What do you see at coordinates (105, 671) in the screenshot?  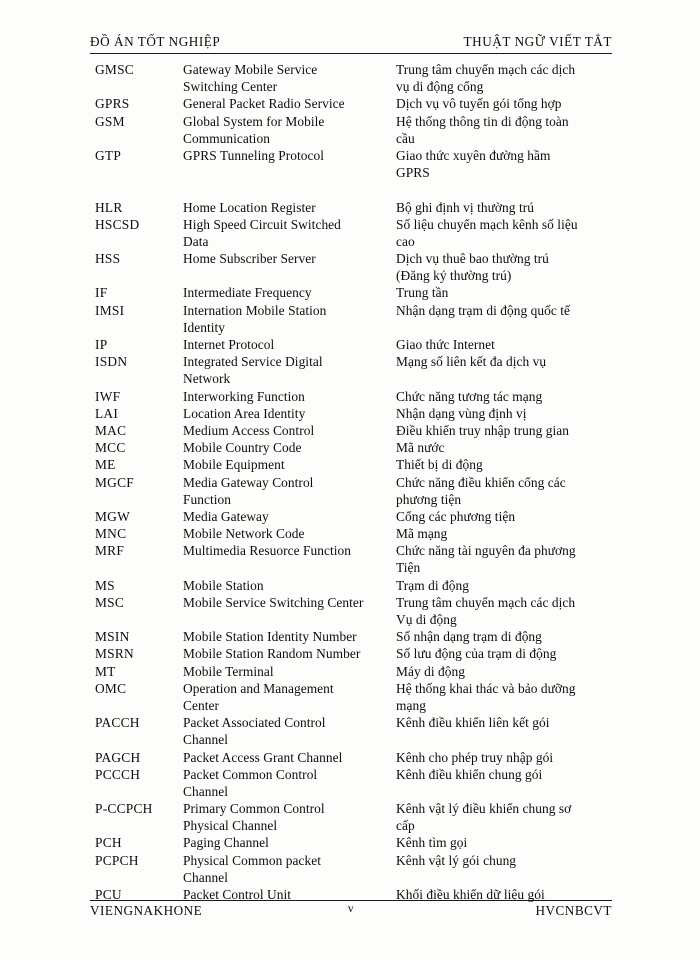 I see `abbreviation-cell: MT` at bounding box center [105, 671].